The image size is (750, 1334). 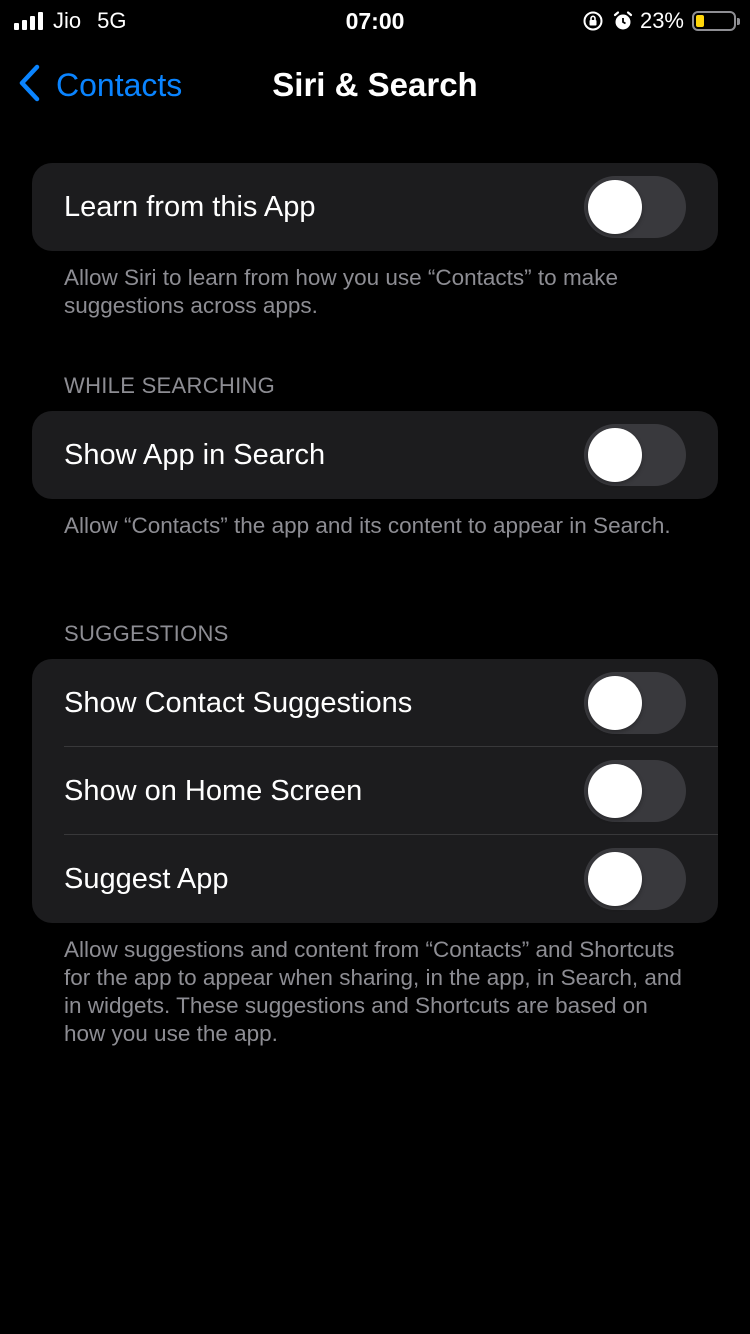 I want to click on battery-fill, so click(x=700, y=21).